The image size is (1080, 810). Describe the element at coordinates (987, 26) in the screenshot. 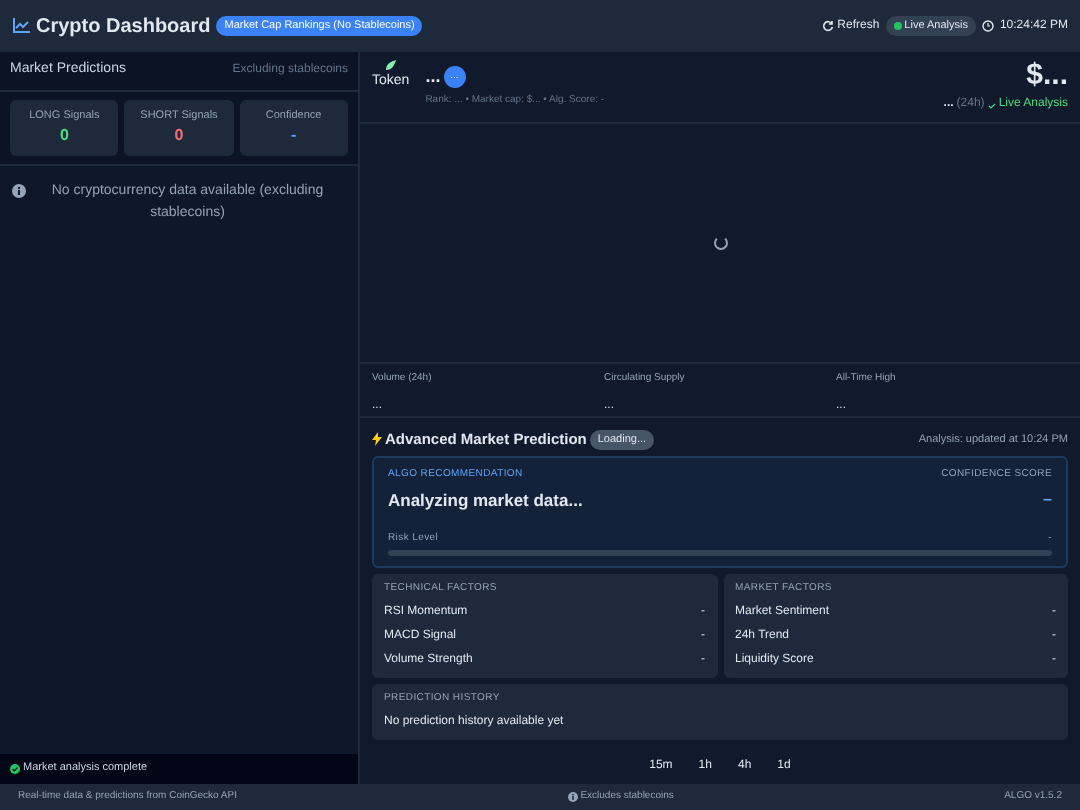

I see `clock-icon` at that location.